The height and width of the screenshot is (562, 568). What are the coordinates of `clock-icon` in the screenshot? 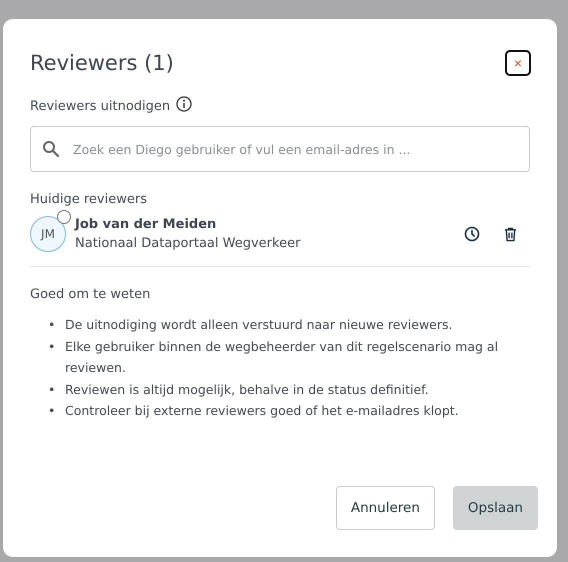 It's located at (472, 234).